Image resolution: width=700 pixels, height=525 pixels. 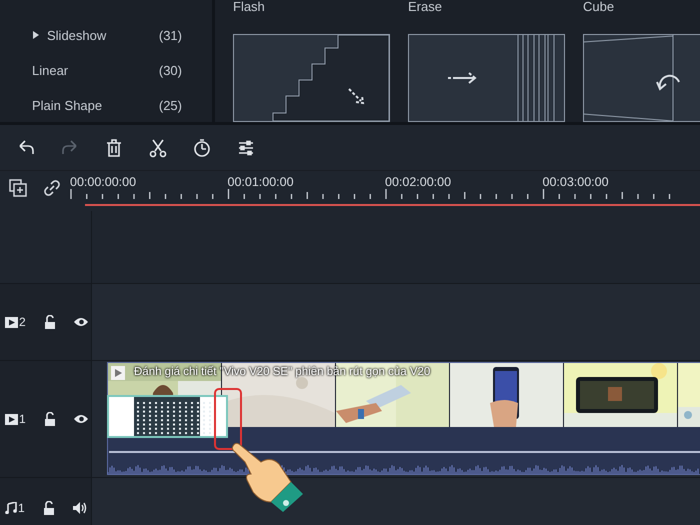 What do you see at coordinates (249, 7) in the screenshot?
I see `transition-label: Flash` at bounding box center [249, 7].